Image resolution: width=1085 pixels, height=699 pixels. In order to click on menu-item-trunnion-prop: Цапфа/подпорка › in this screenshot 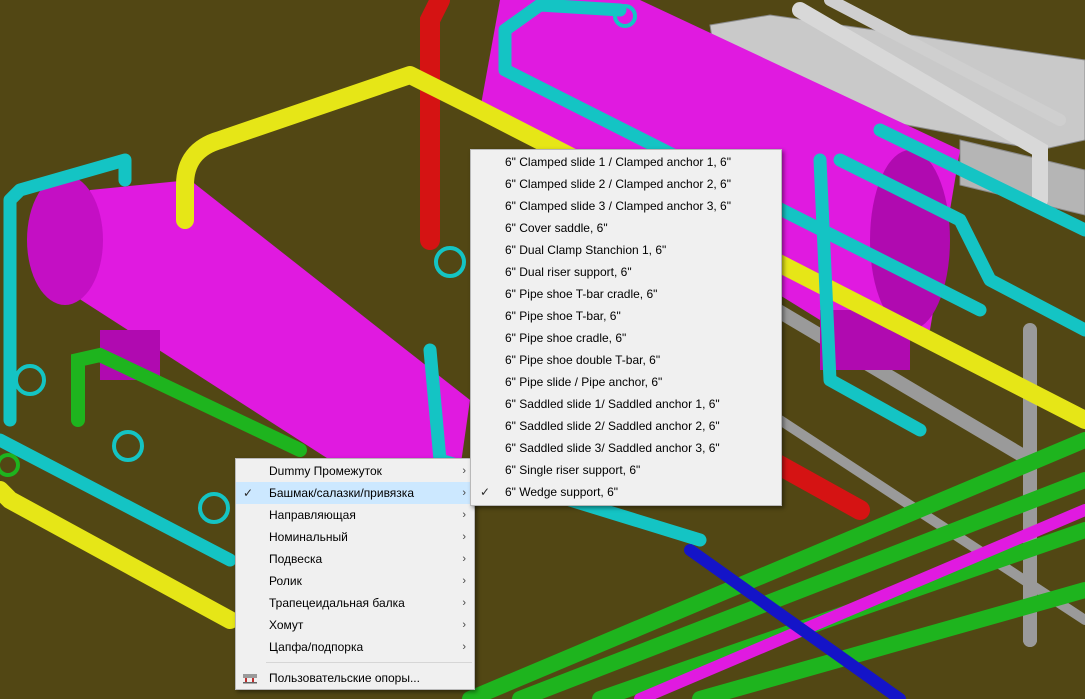, I will do `click(355, 647)`.